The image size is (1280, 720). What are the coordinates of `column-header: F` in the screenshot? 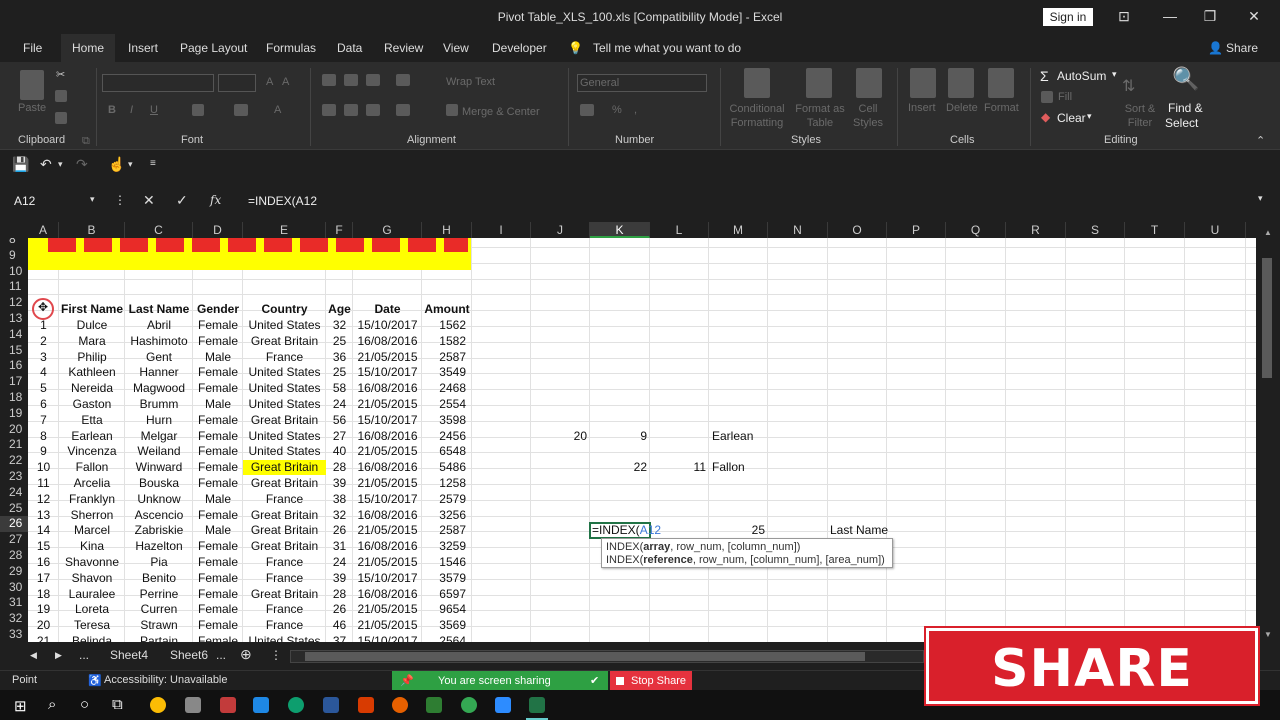 It's located at (339, 230).